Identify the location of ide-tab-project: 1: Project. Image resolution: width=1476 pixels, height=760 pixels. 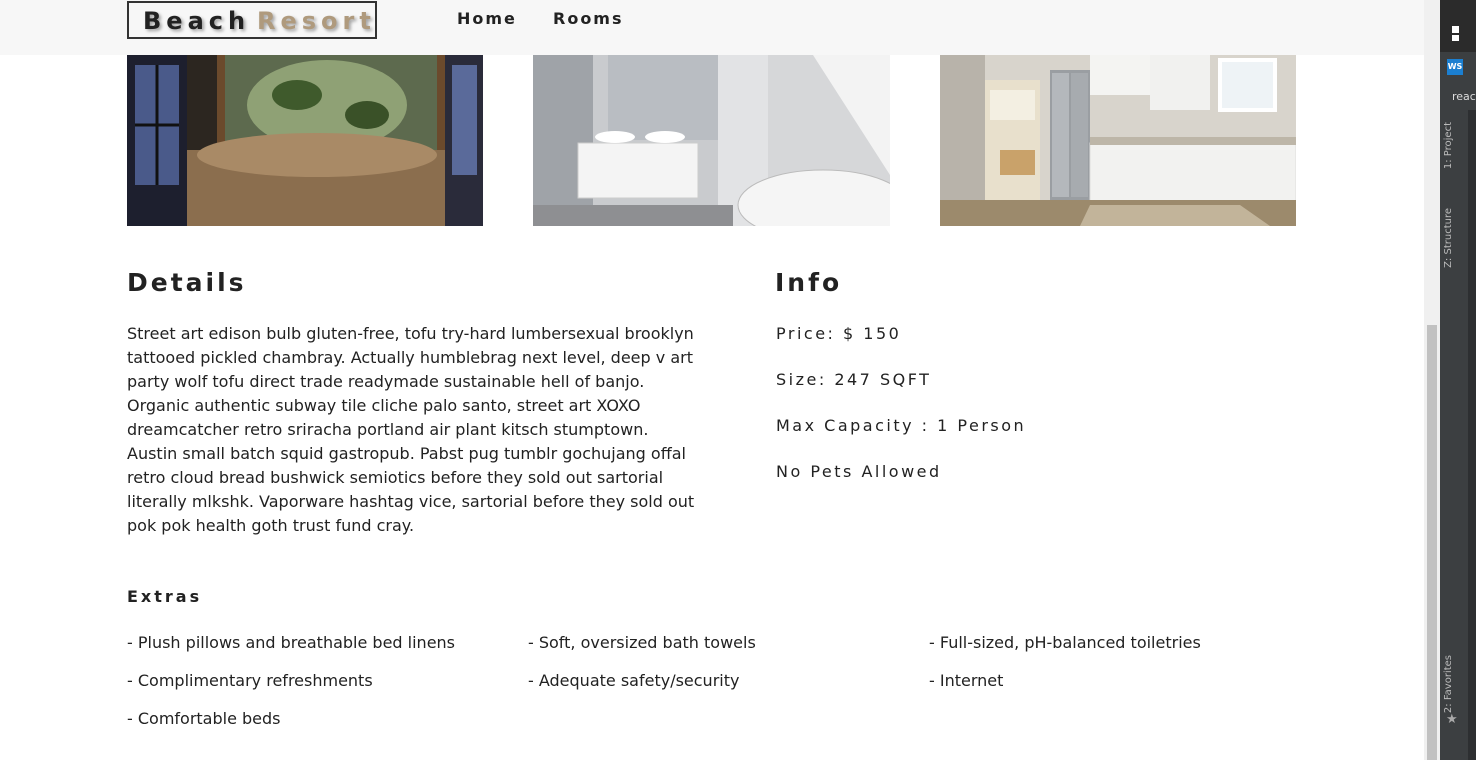
(1452, 145).